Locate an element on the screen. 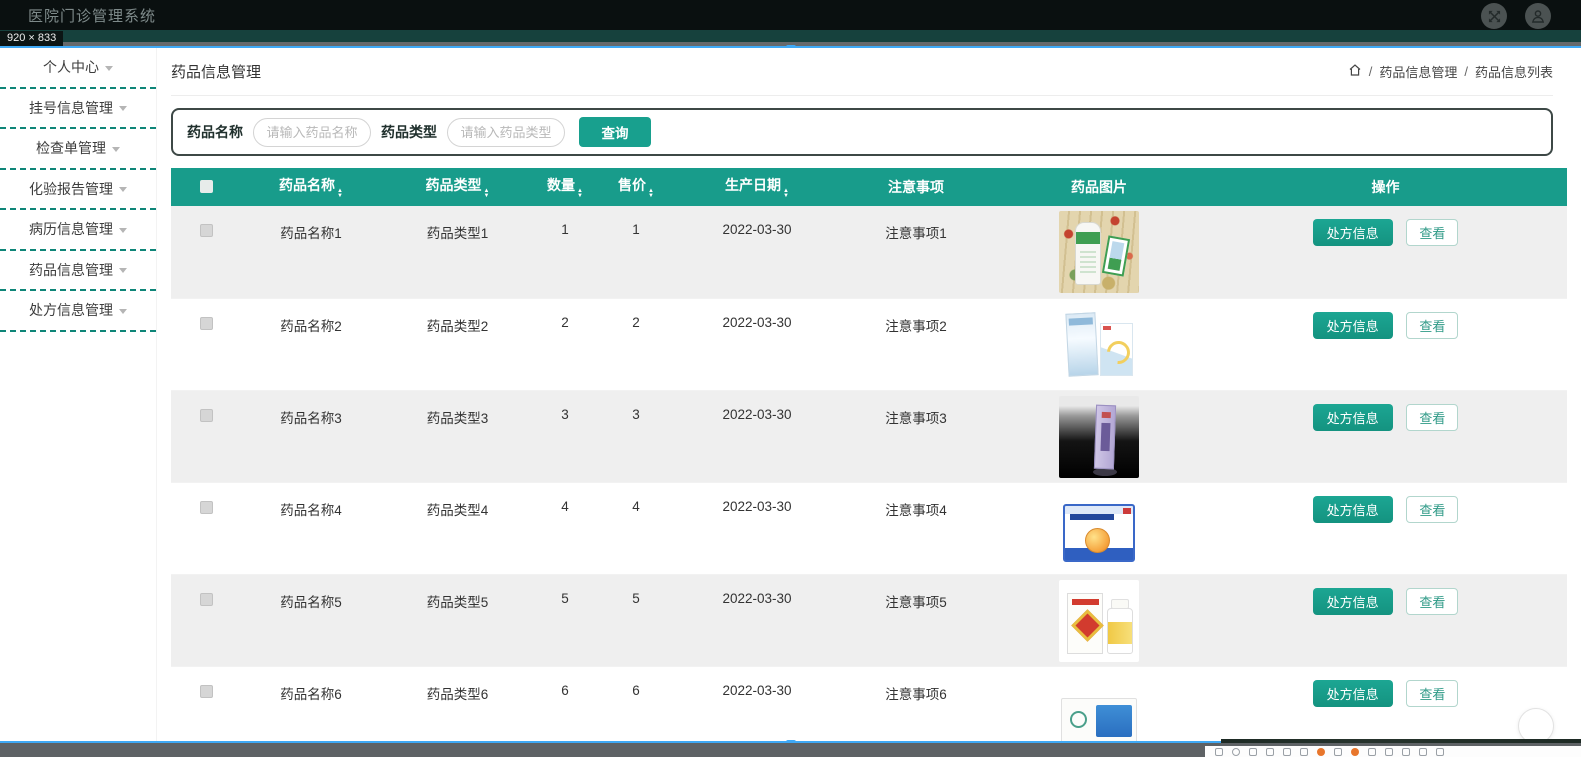  drug-type-label: 药品类型 is located at coordinates (409, 132).